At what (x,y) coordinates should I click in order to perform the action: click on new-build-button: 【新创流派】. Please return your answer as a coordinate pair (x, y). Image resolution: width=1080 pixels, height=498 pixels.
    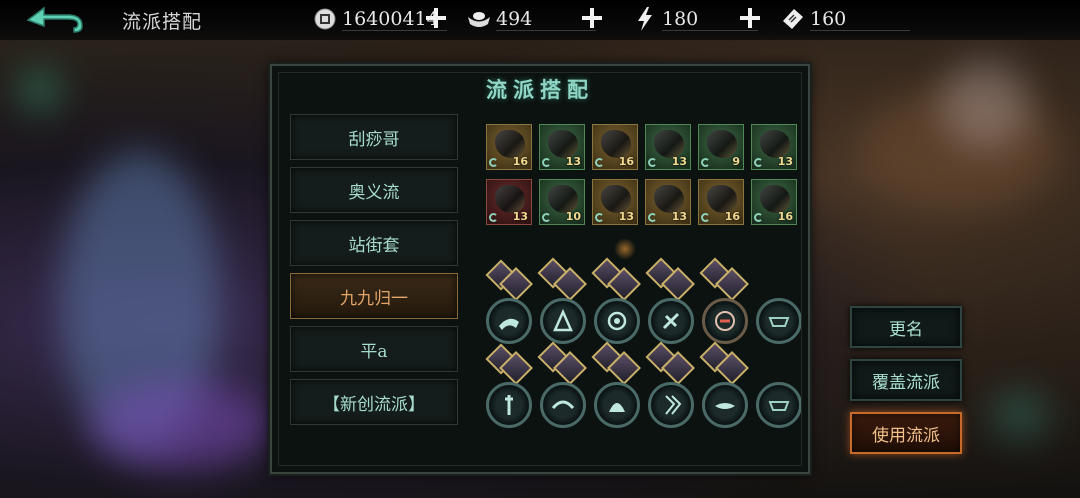
    Looking at the image, I should click on (374, 402).